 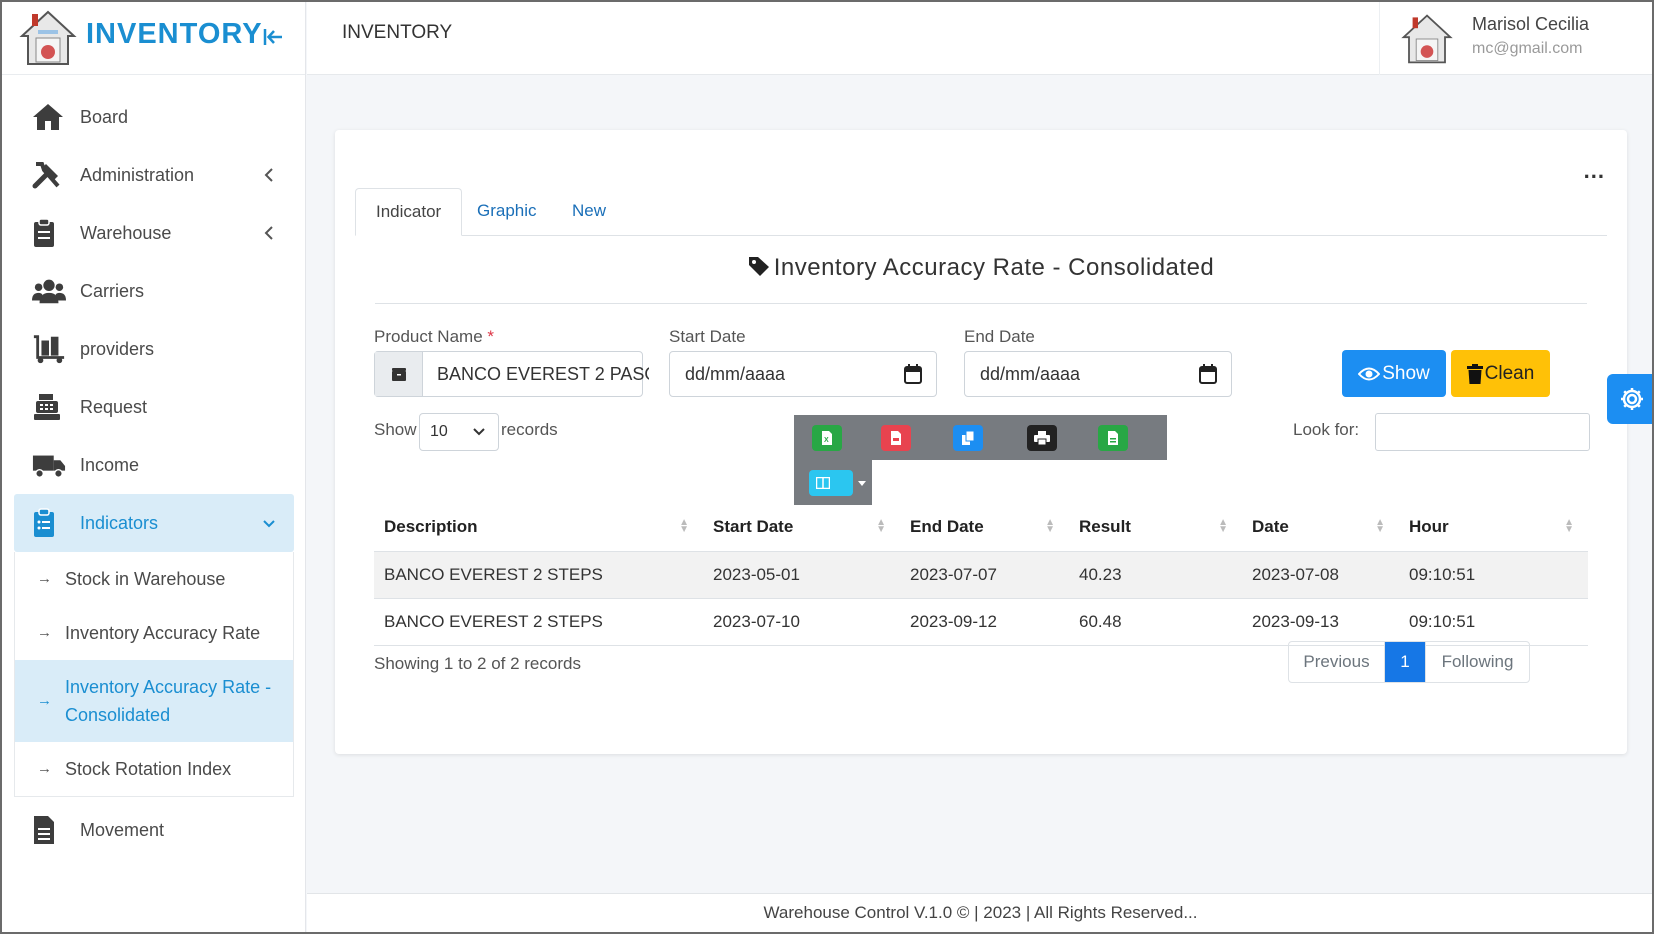 I want to click on home-icon, so click(x=49, y=117).